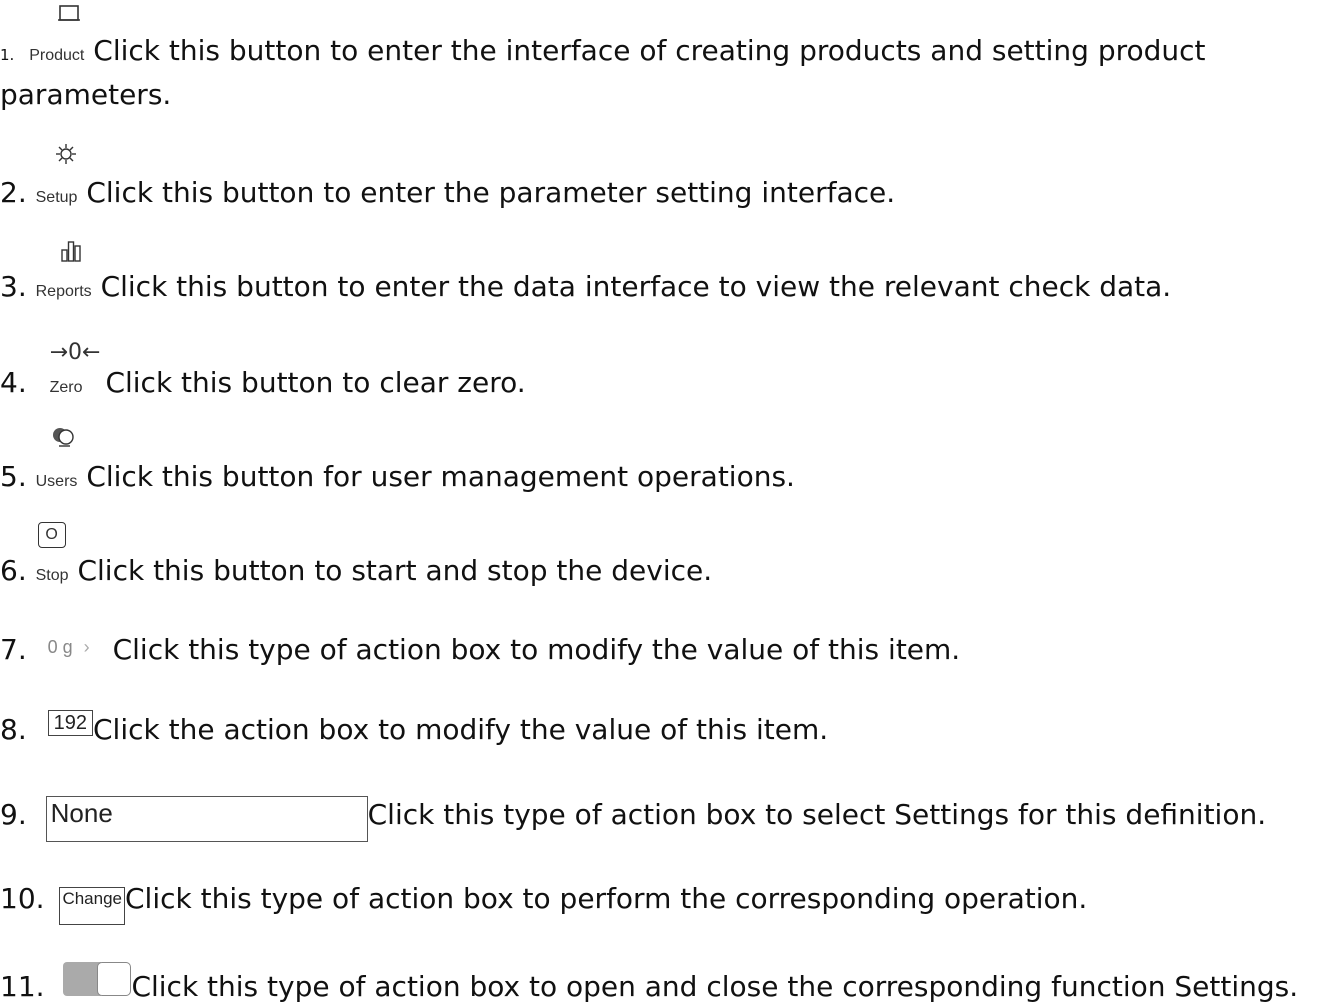 This screenshot has width=1318, height=1004. What do you see at coordinates (13, 192) in the screenshot?
I see `item-number: 2.` at bounding box center [13, 192].